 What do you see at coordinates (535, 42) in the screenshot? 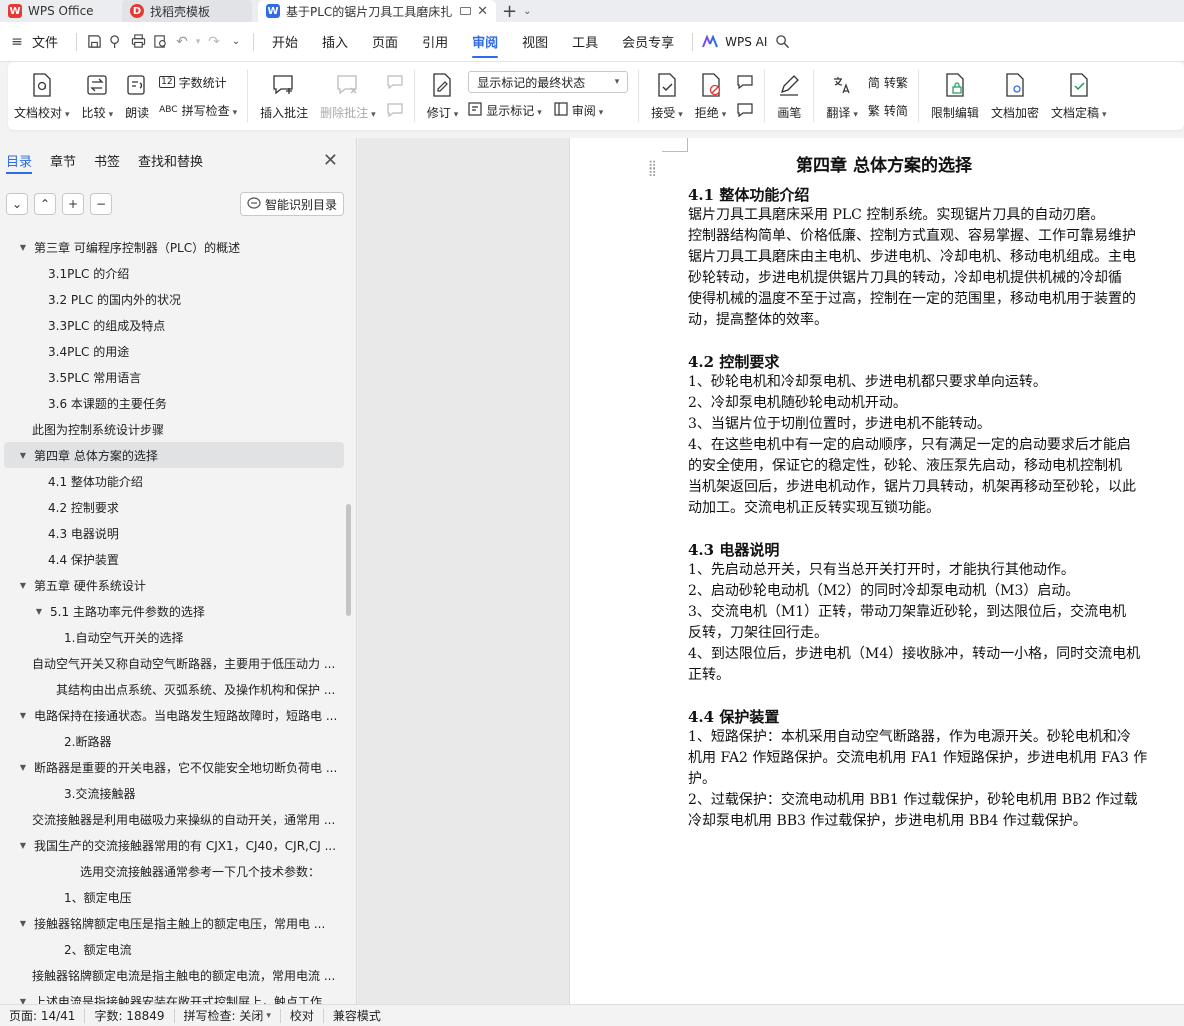
I see `menu-view: 视图` at bounding box center [535, 42].